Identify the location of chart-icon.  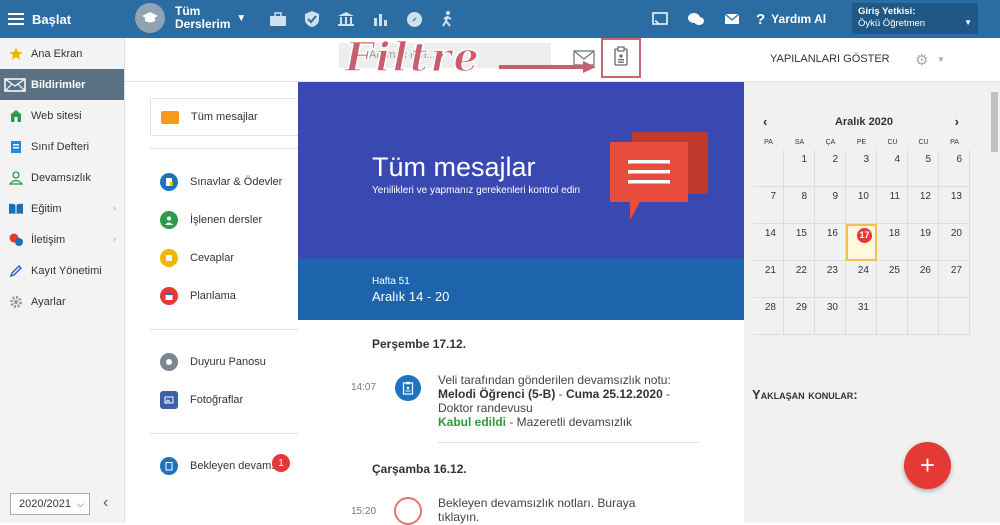
(380, 19).